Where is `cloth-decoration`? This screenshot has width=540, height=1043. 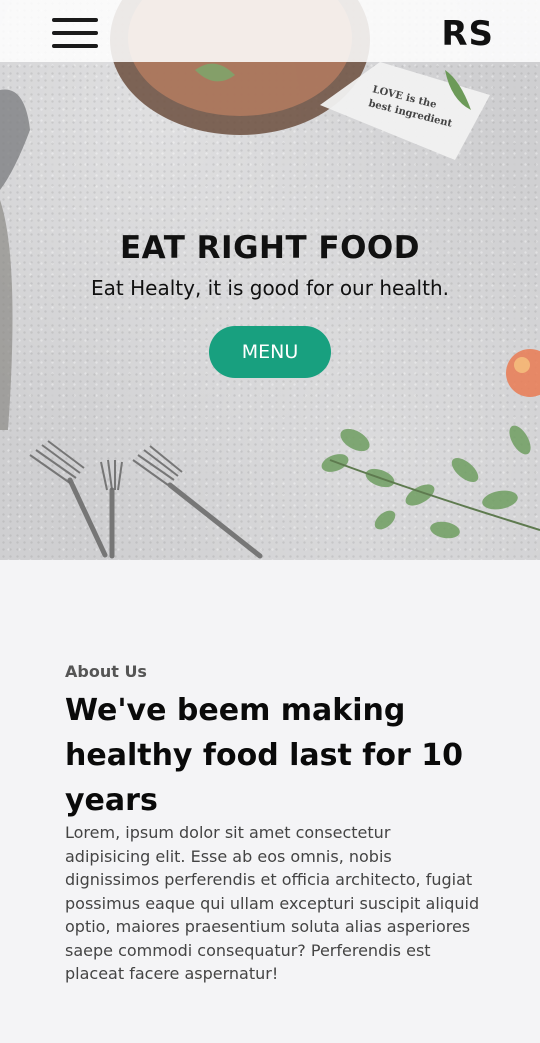
cloth-decoration is located at coordinates (15, 139).